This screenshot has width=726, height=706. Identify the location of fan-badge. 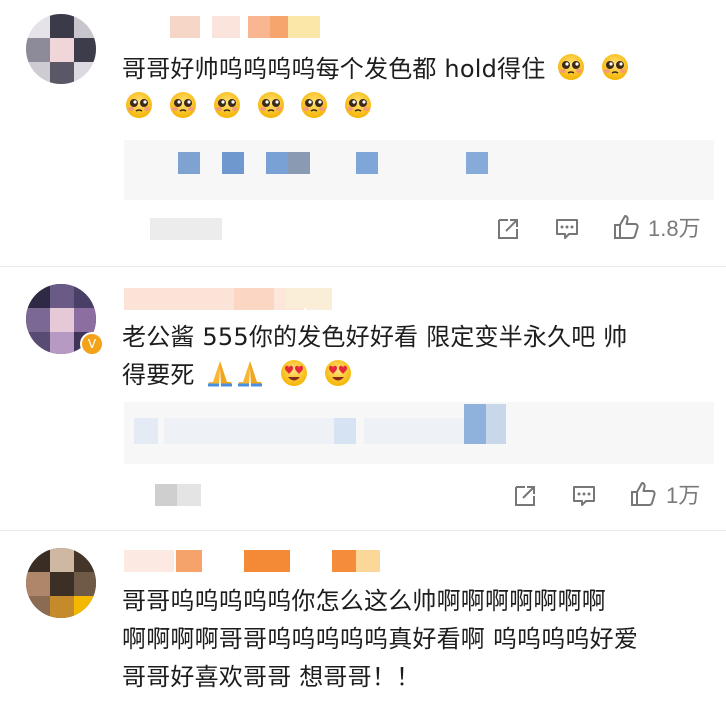
(309, 298).